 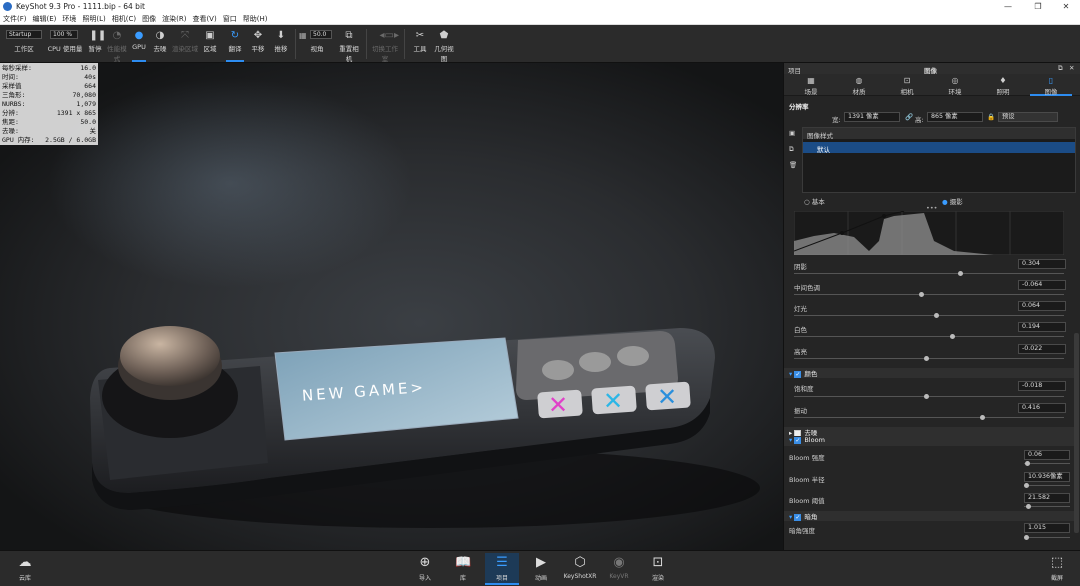 What do you see at coordinates (349, 44) in the screenshot?
I see `reset-camera-button: ⧉ 重置相机` at bounding box center [349, 44].